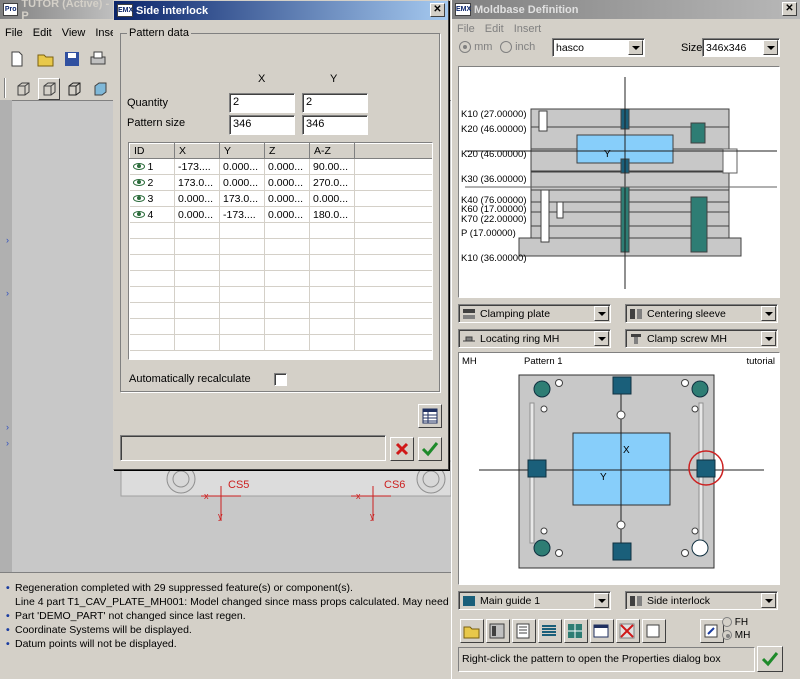  Describe the element at coordinates (74, 89) in the screenshot. I see `view-no-hidden-icon` at that location.